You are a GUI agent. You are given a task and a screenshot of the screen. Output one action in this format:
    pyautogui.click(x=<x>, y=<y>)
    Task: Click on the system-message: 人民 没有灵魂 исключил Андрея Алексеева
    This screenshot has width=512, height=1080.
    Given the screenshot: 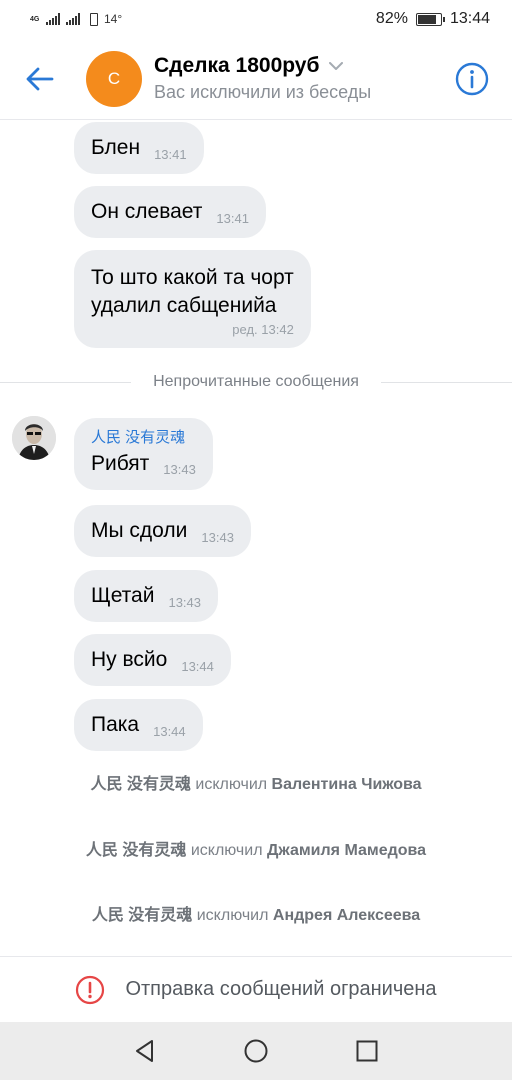 What is the action you would take?
    pyautogui.click(x=256, y=915)
    